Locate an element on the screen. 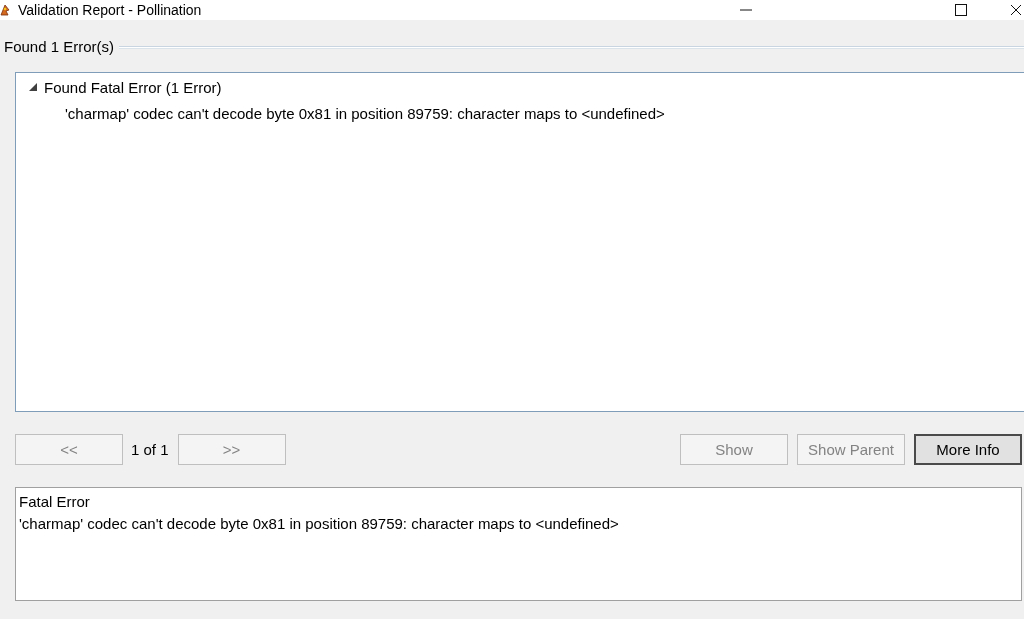  expanded-triangle-icon is located at coordinates (33, 87).